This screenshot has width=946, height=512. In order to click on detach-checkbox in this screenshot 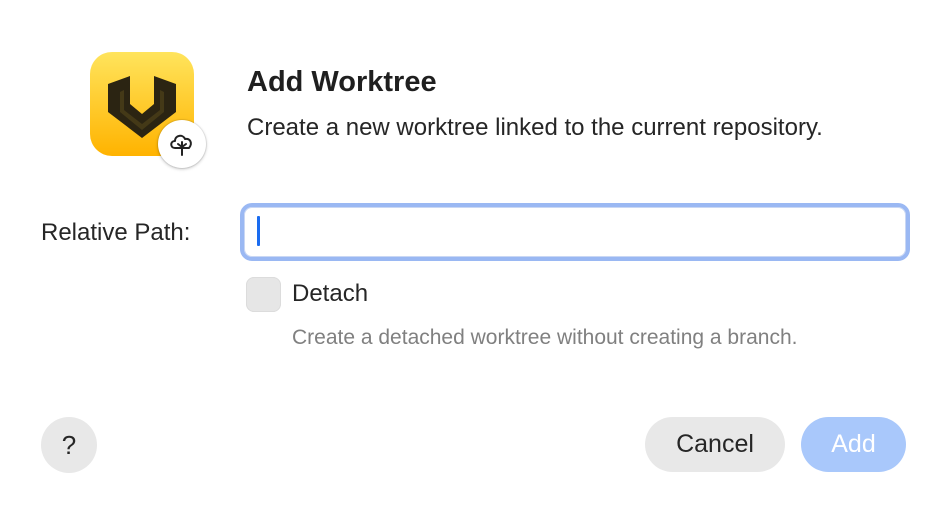, I will do `click(263, 294)`.